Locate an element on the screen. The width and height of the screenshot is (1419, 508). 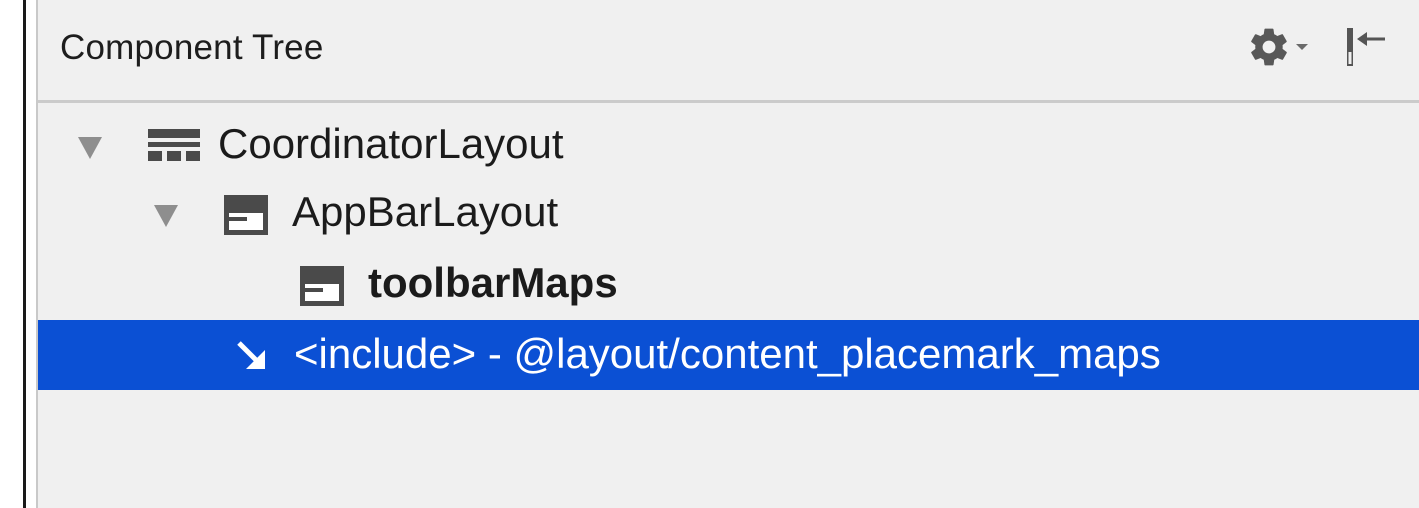
coordinator-layout-icon is located at coordinates (174, 145).